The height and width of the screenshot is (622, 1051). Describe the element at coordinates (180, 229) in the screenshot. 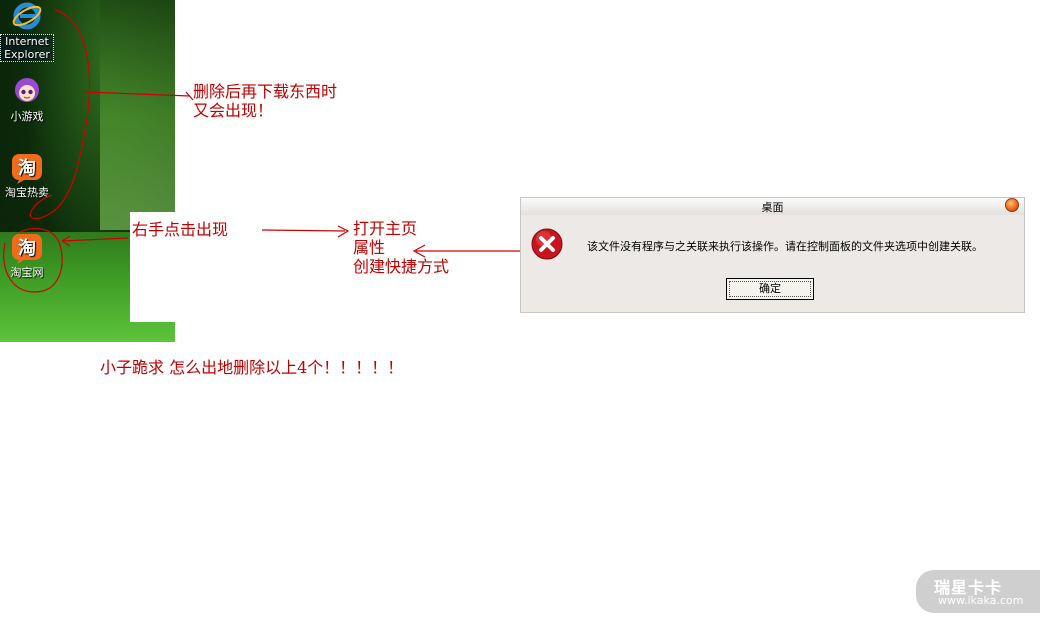

I see `annotation-right-click: 右手点击出现` at that location.